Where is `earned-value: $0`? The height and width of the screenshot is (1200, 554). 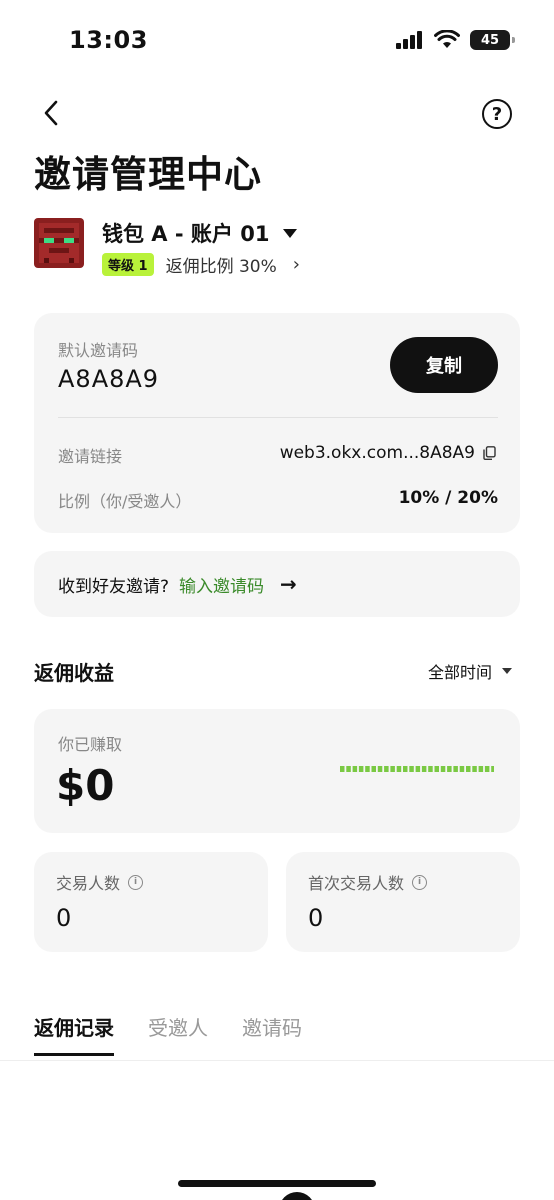 earned-value: $0 is located at coordinates (85, 785).